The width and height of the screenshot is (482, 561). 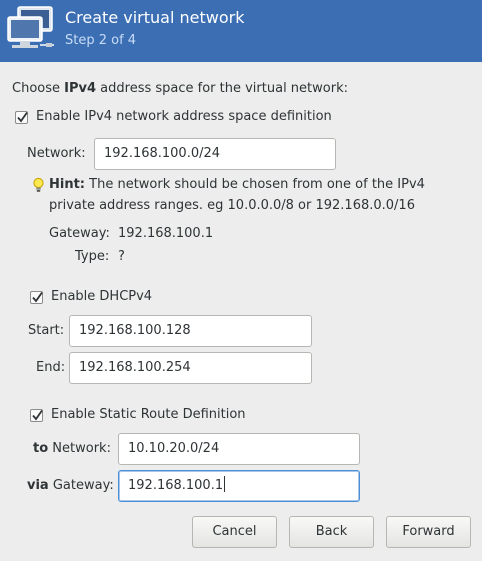 What do you see at coordinates (51, 367) in the screenshot?
I see `dhcp-end-label: End:` at bounding box center [51, 367].